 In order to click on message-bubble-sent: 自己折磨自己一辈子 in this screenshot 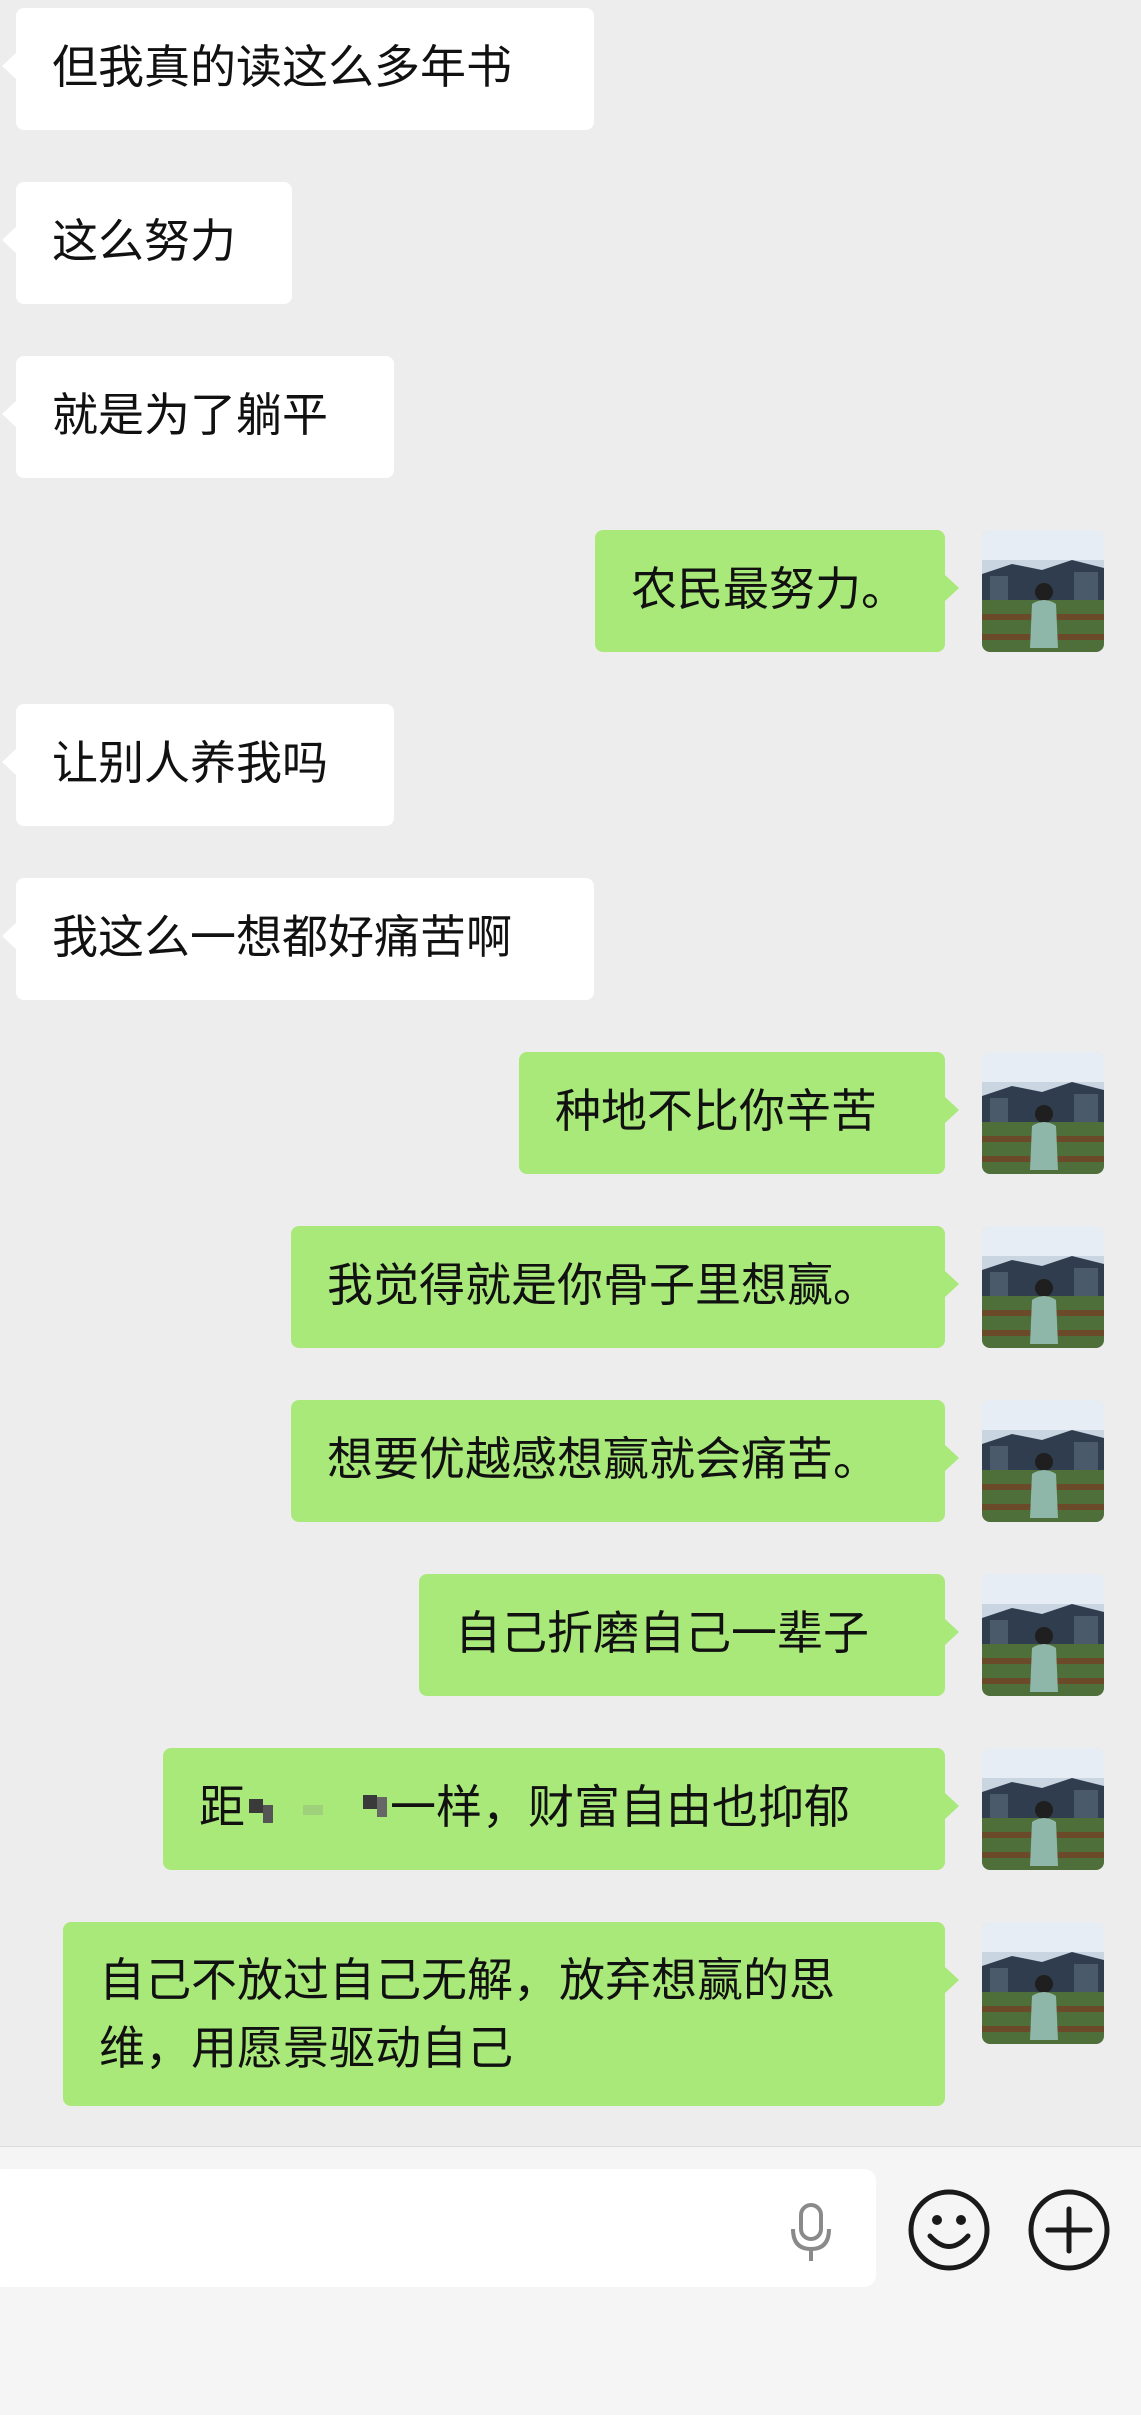, I will do `click(689, 1635)`.